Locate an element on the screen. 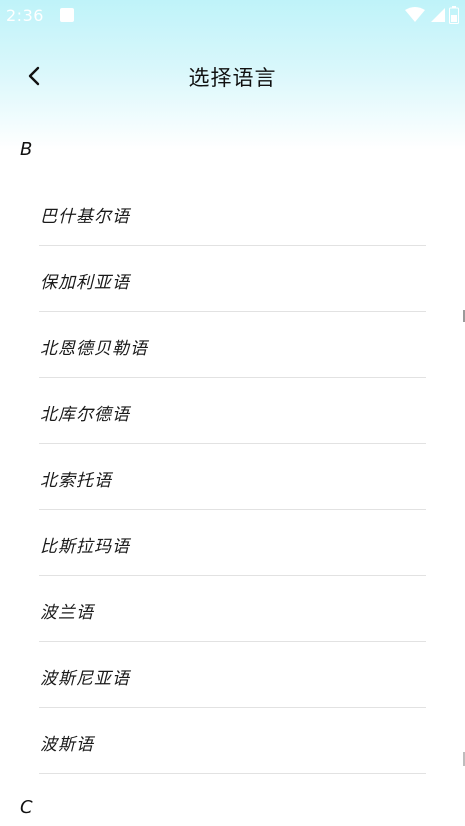  top-bar: 选择语言 is located at coordinates (232, 76).